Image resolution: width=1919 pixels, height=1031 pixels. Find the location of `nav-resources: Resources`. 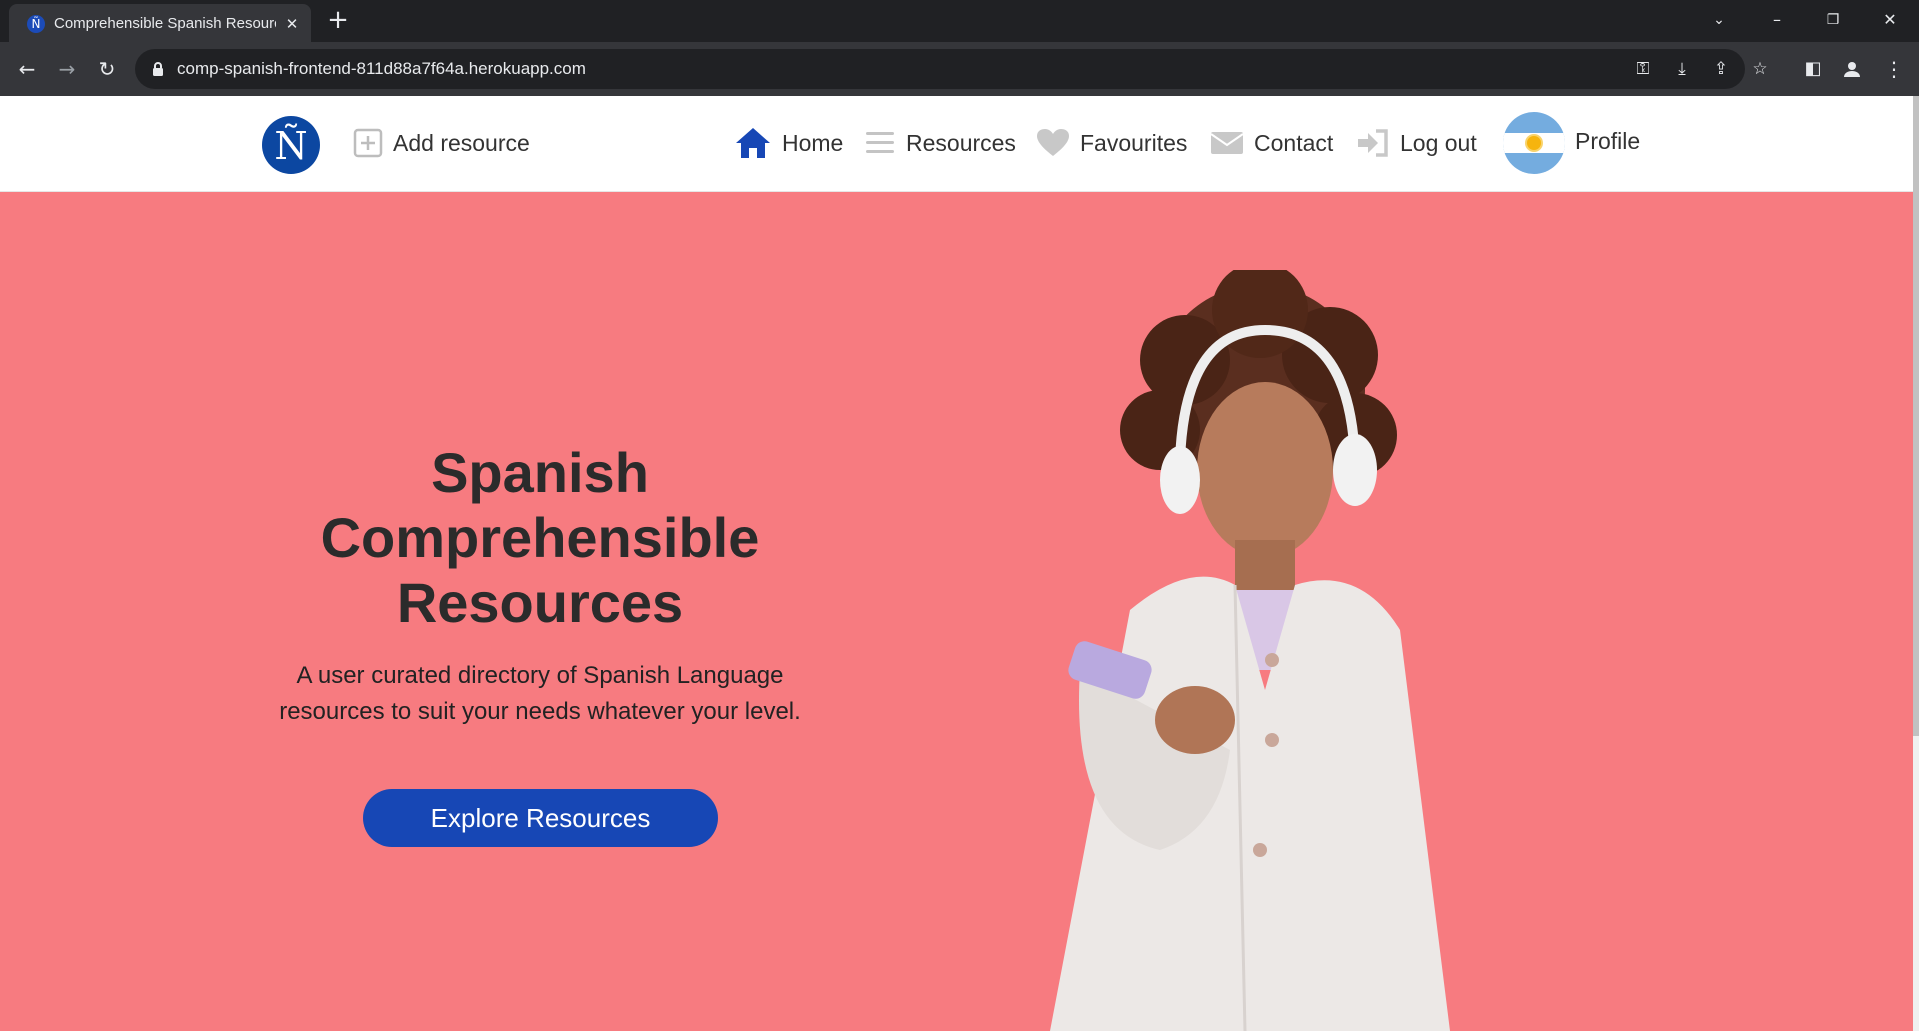

nav-resources: Resources is located at coordinates (940, 143).